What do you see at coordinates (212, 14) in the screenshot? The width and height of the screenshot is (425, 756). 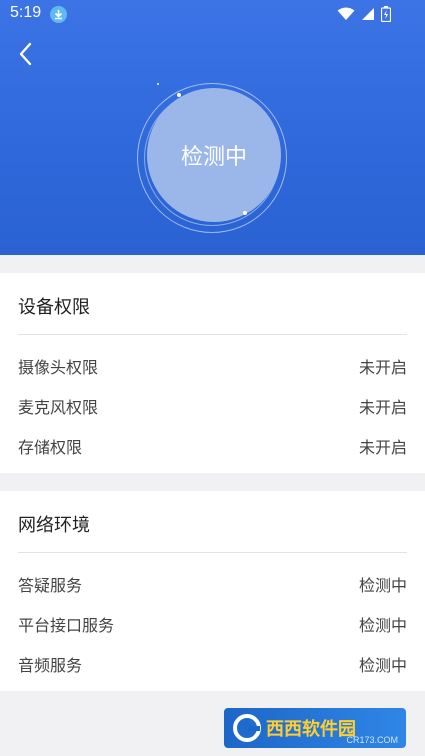 I see `status-bar: 5:19` at bounding box center [212, 14].